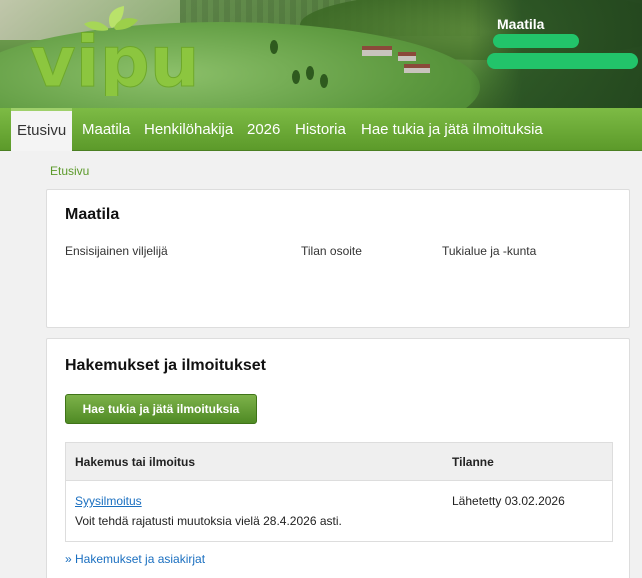 This screenshot has height=578, width=642. What do you see at coordinates (69, 171) in the screenshot?
I see `breadcrumb: Etusivu` at bounding box center [69, 171].